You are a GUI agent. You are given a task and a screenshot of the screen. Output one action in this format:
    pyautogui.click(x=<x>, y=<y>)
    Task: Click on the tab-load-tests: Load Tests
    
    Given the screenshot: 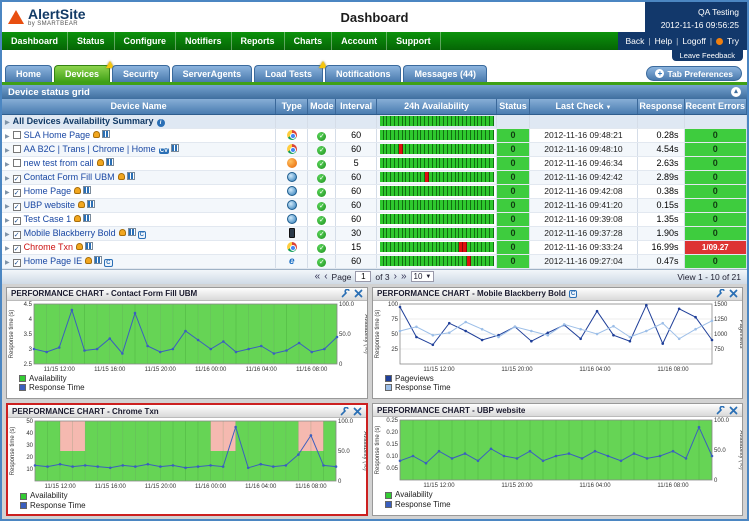 What is the action you would take?
    pyautogui.click(x=290, y=71)
    